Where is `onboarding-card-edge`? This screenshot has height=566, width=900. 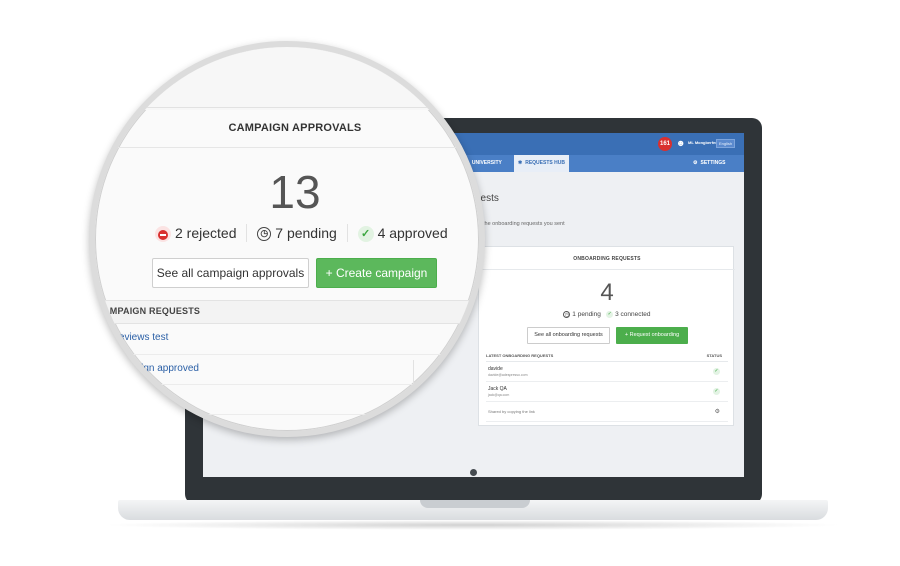
onboarding-card-edge is located at coordinates (433, 389).